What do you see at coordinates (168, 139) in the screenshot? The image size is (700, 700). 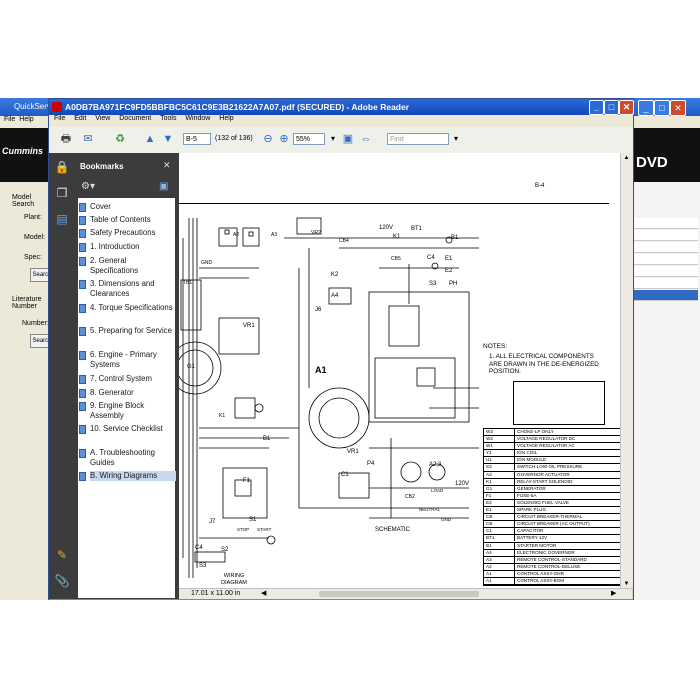 I see `next-page-icon: ▼` at bounding box center [168, 139].